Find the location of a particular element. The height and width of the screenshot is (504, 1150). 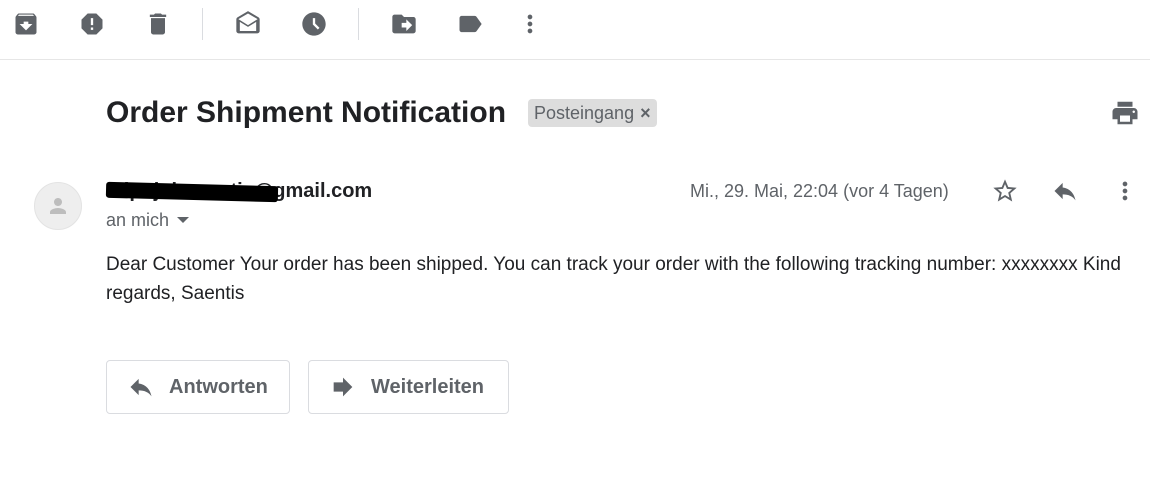

person-icon is located at coordinates (58, 206).